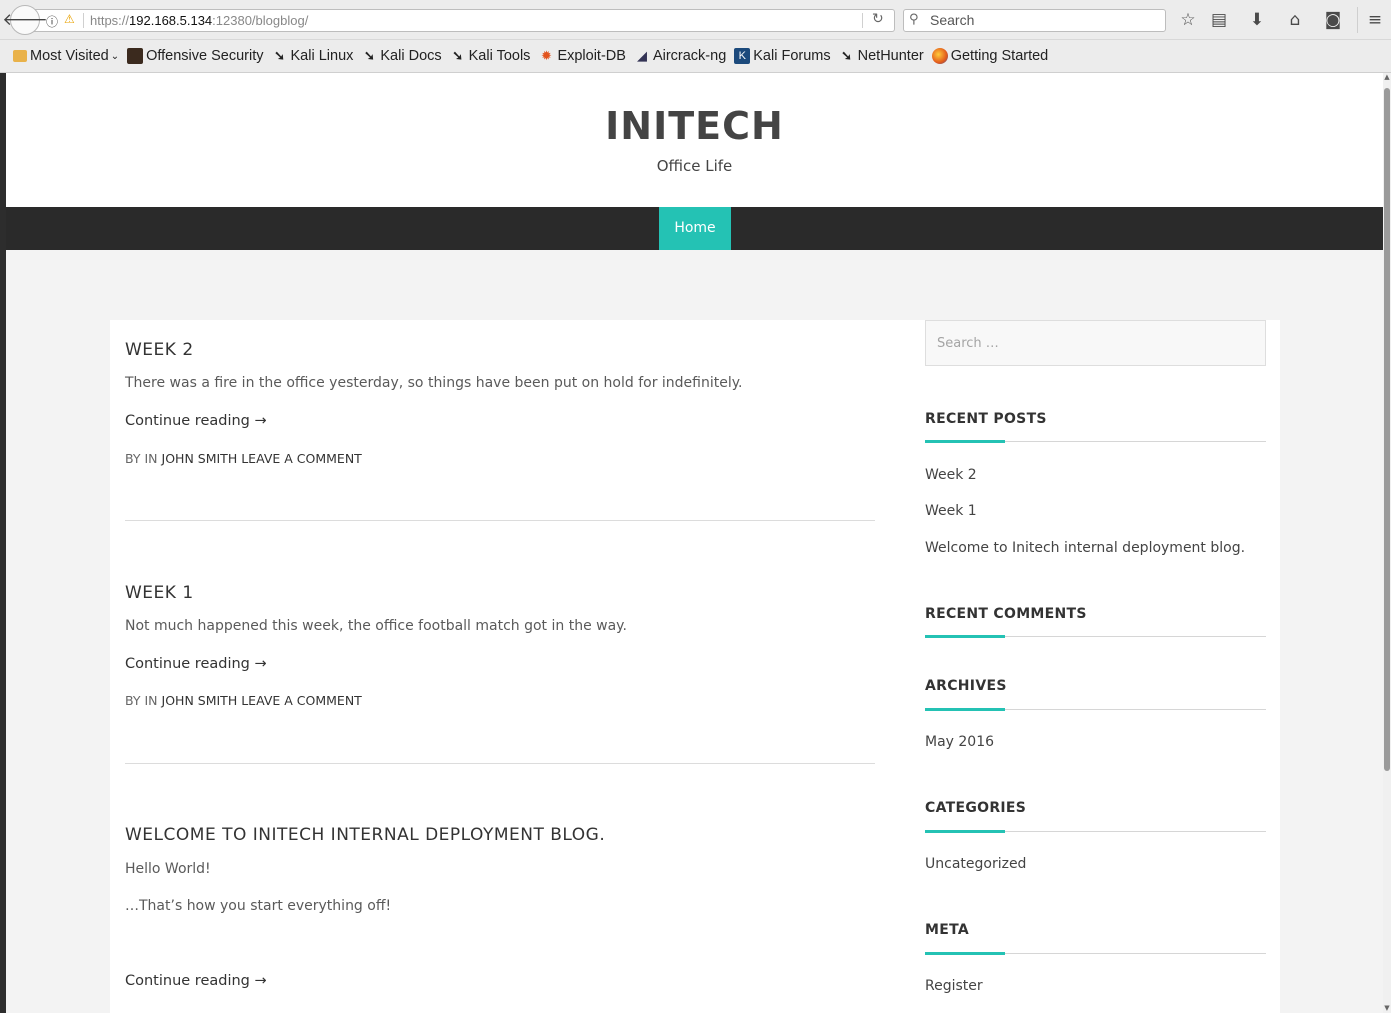  I want to click on pocket-icon: ◙, so click(1333, 20).